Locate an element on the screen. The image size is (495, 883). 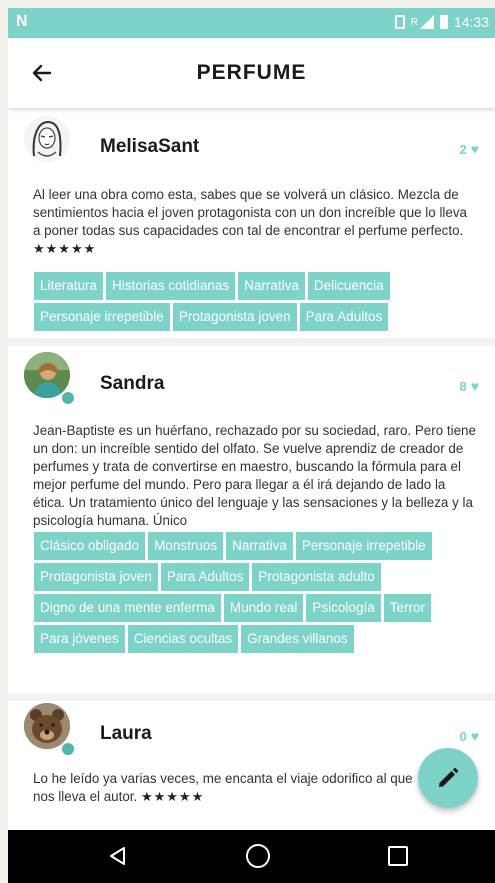
clock: 14:33 is located at coordinates (471, 22).